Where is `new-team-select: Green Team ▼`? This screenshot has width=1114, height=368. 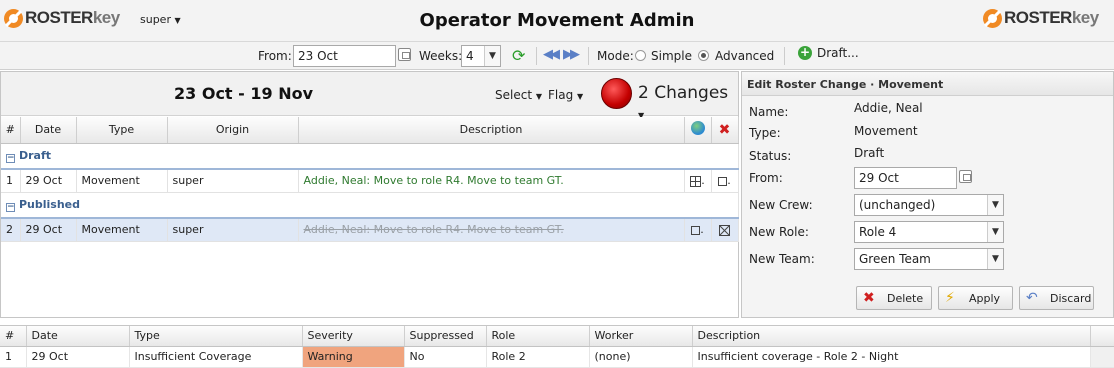 new-team-select: Green Team ▼ is located at coordinates (929, 259).